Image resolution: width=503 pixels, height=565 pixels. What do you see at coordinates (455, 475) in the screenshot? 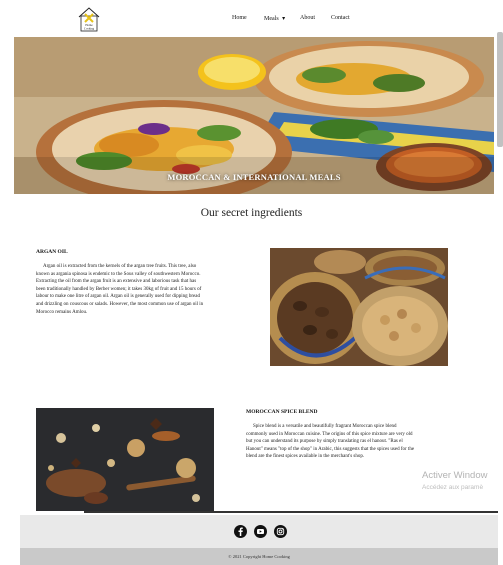
I see `windows-activation-watermark-title: Activer Window` at bounding box center [455, 475].